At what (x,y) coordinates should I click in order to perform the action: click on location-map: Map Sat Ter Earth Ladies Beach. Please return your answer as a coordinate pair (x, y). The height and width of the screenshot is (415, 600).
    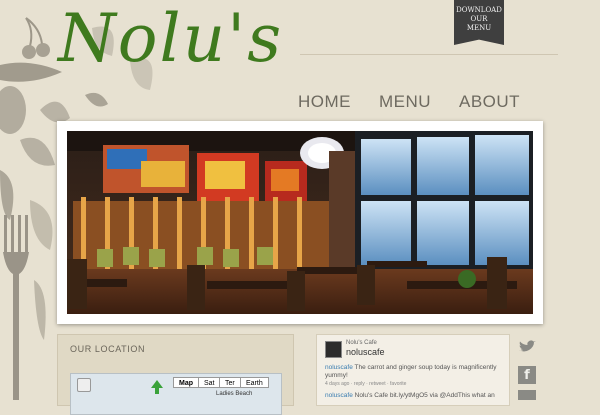
    Looking at the image, I should click on (176, 394).